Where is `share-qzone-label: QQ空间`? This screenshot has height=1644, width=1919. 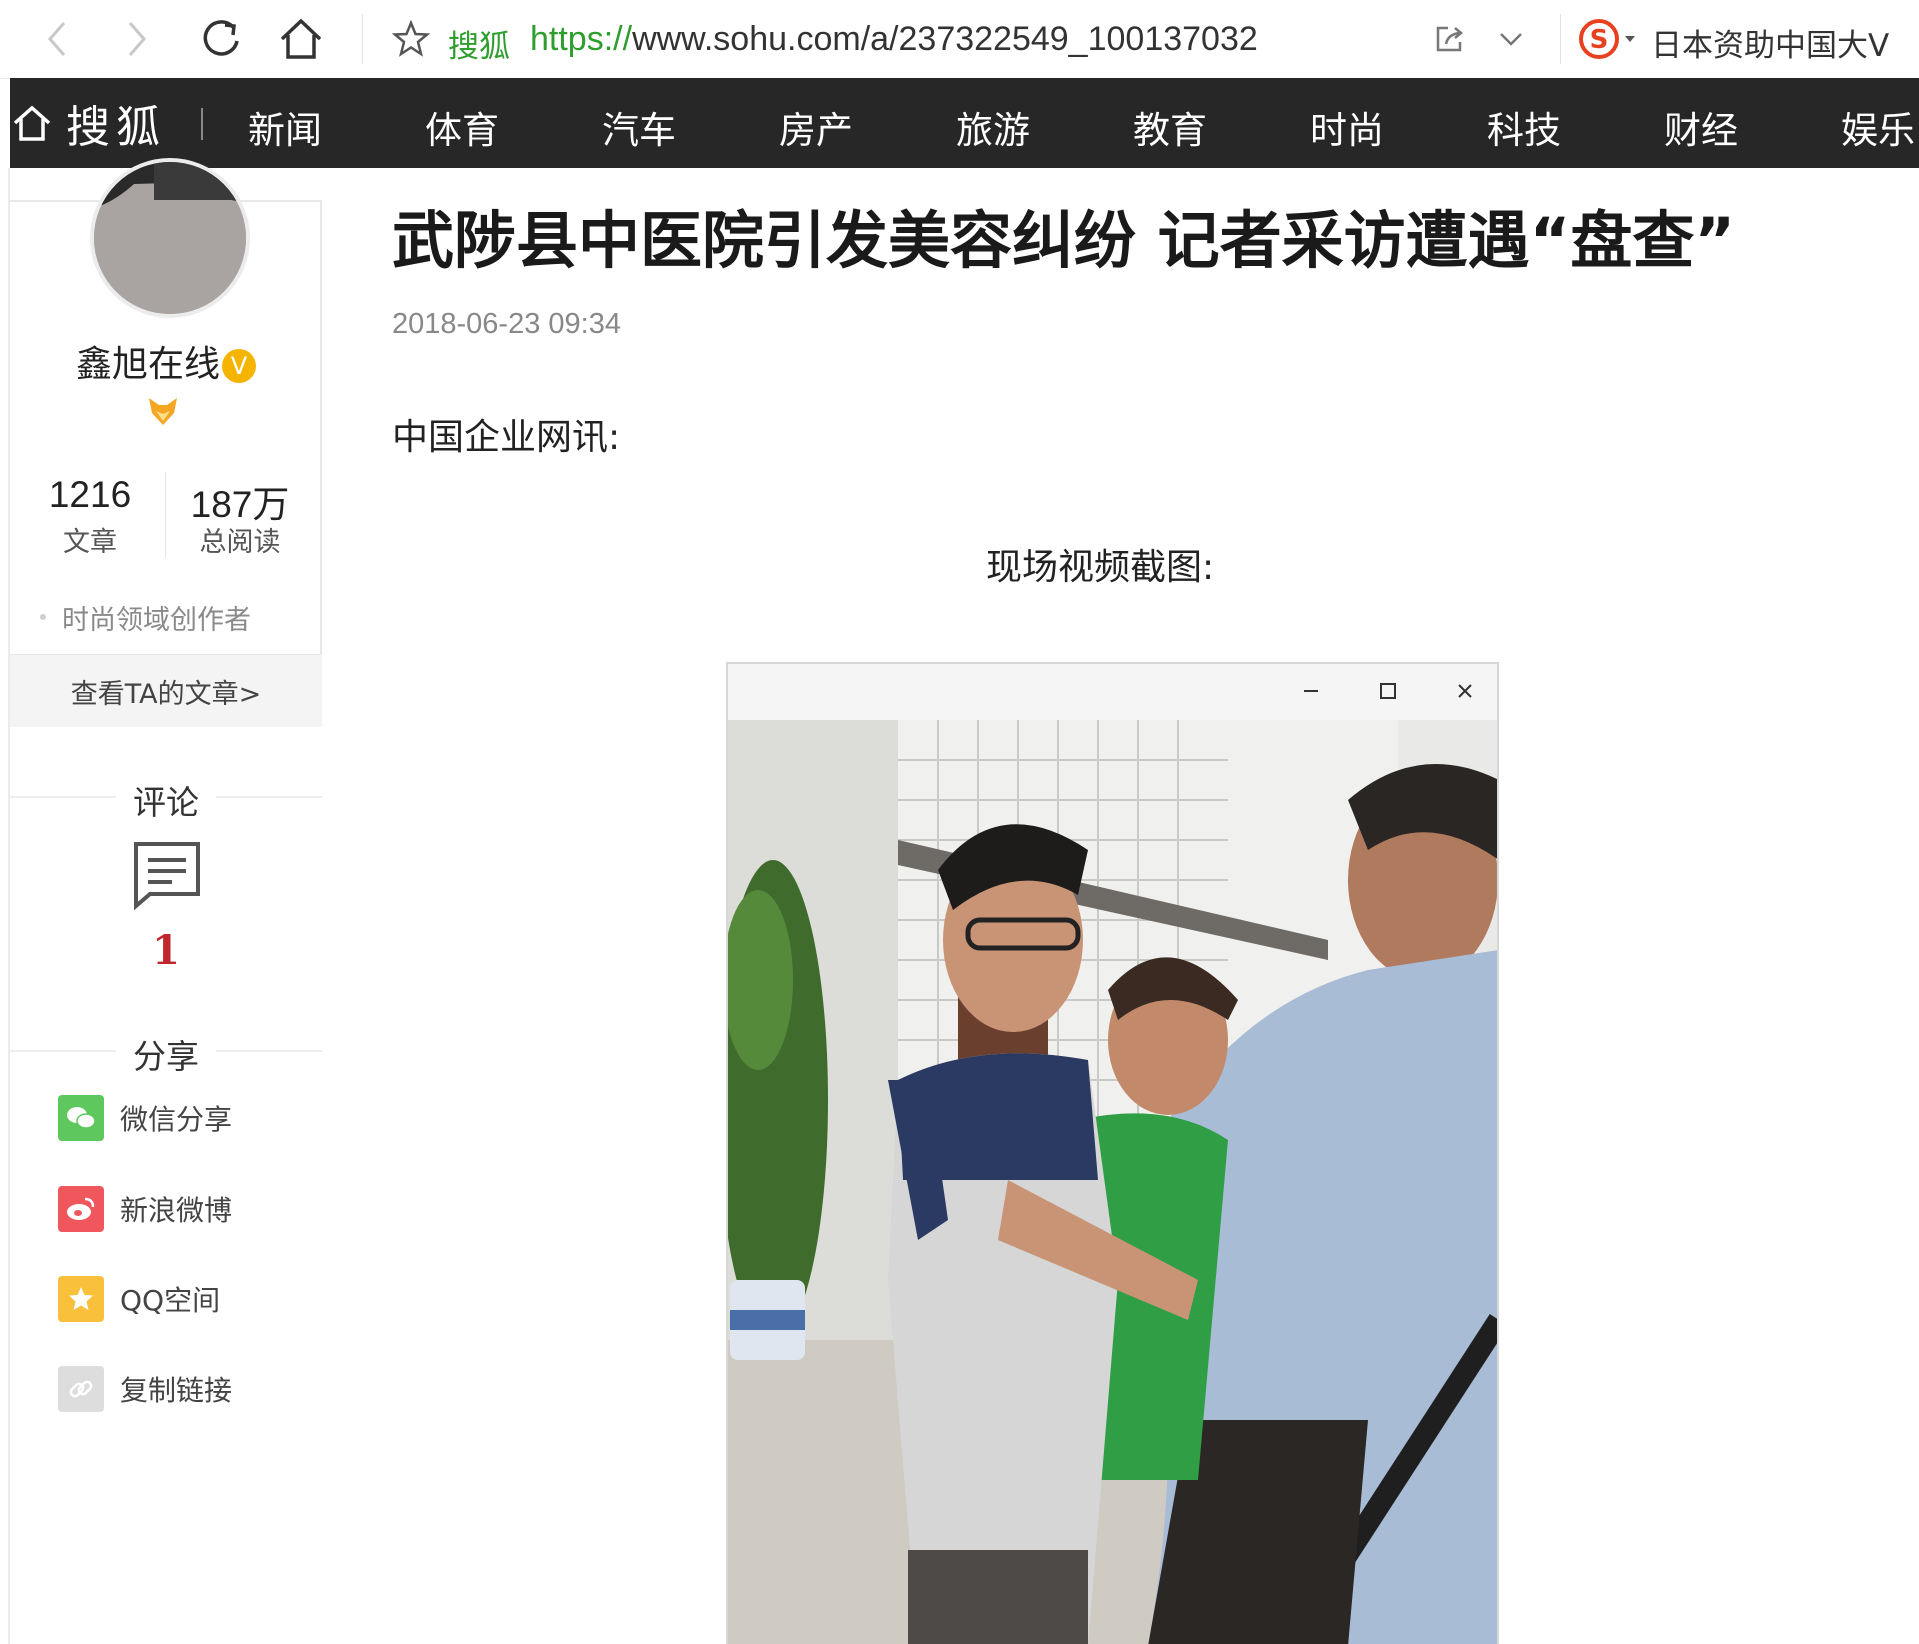 share-qzone-label: QQ空间 is located at coordinates (170, 1300).